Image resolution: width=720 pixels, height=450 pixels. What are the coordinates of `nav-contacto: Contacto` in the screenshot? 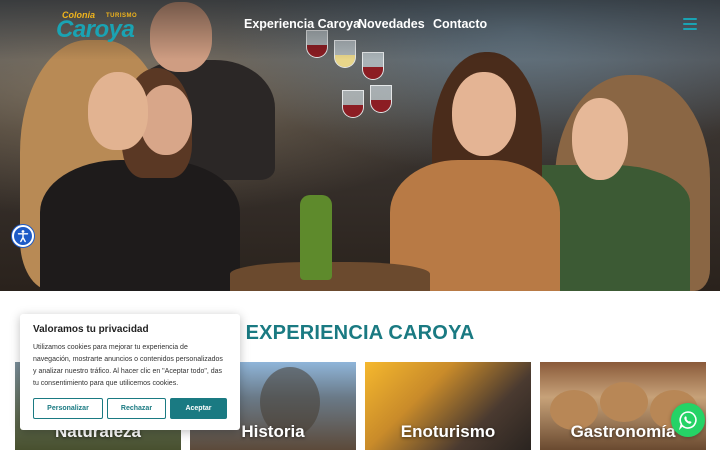 It's located at (460, 24).